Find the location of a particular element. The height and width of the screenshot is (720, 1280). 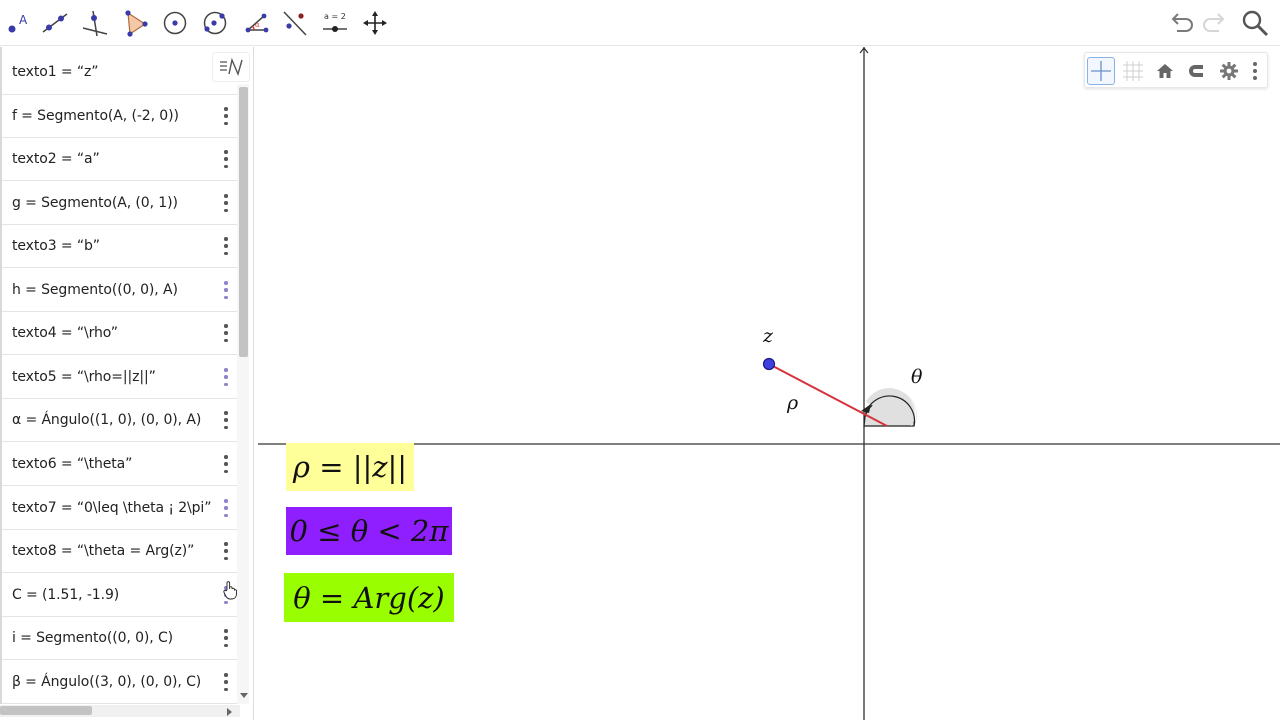

circle-center-icon is located at coordinates (175, 23).